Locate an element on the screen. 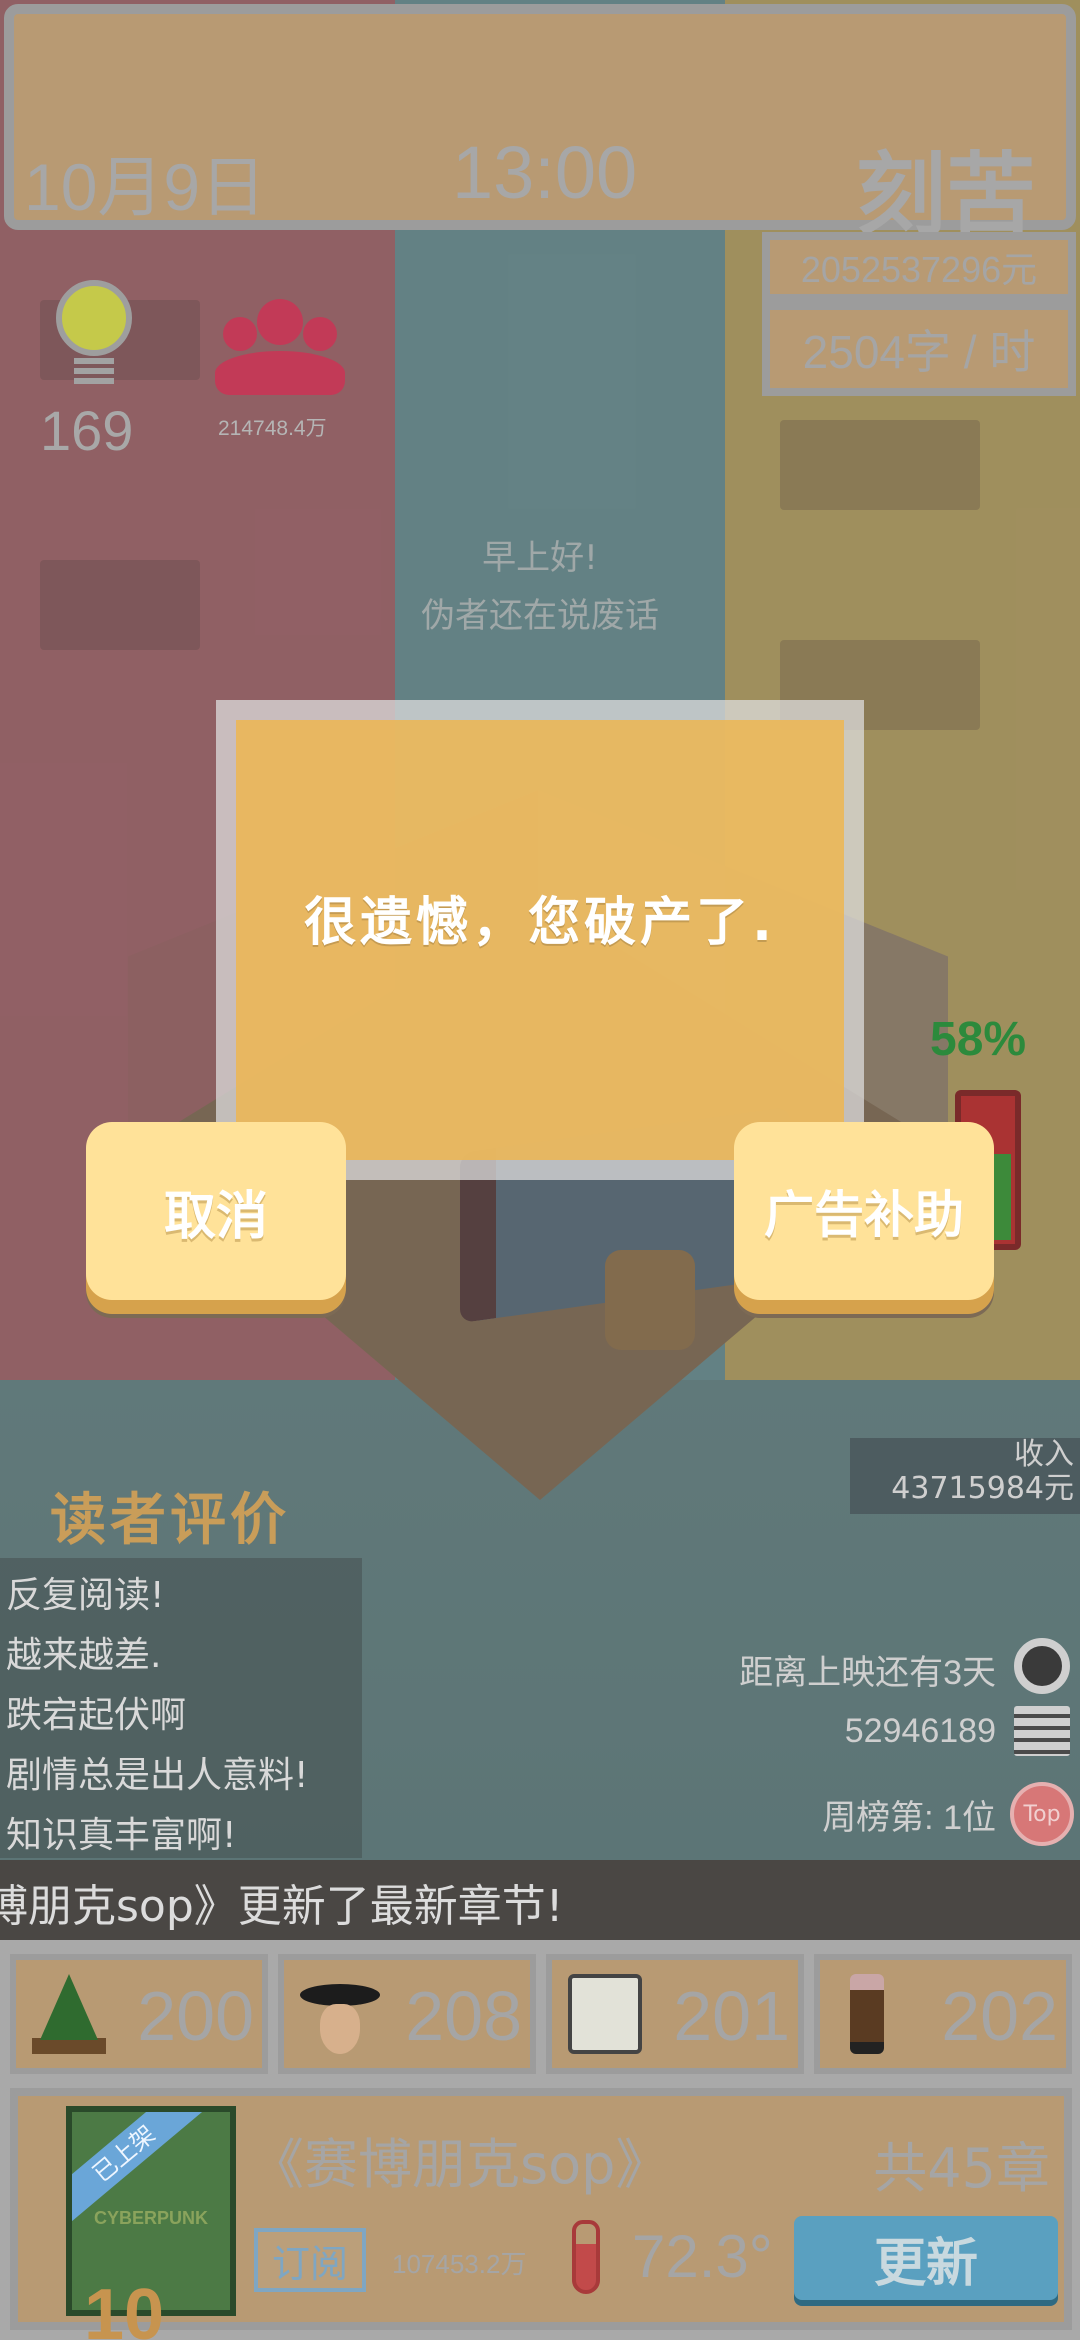  attribute-knowledge: 201 is located at coordinates (675, 2014).